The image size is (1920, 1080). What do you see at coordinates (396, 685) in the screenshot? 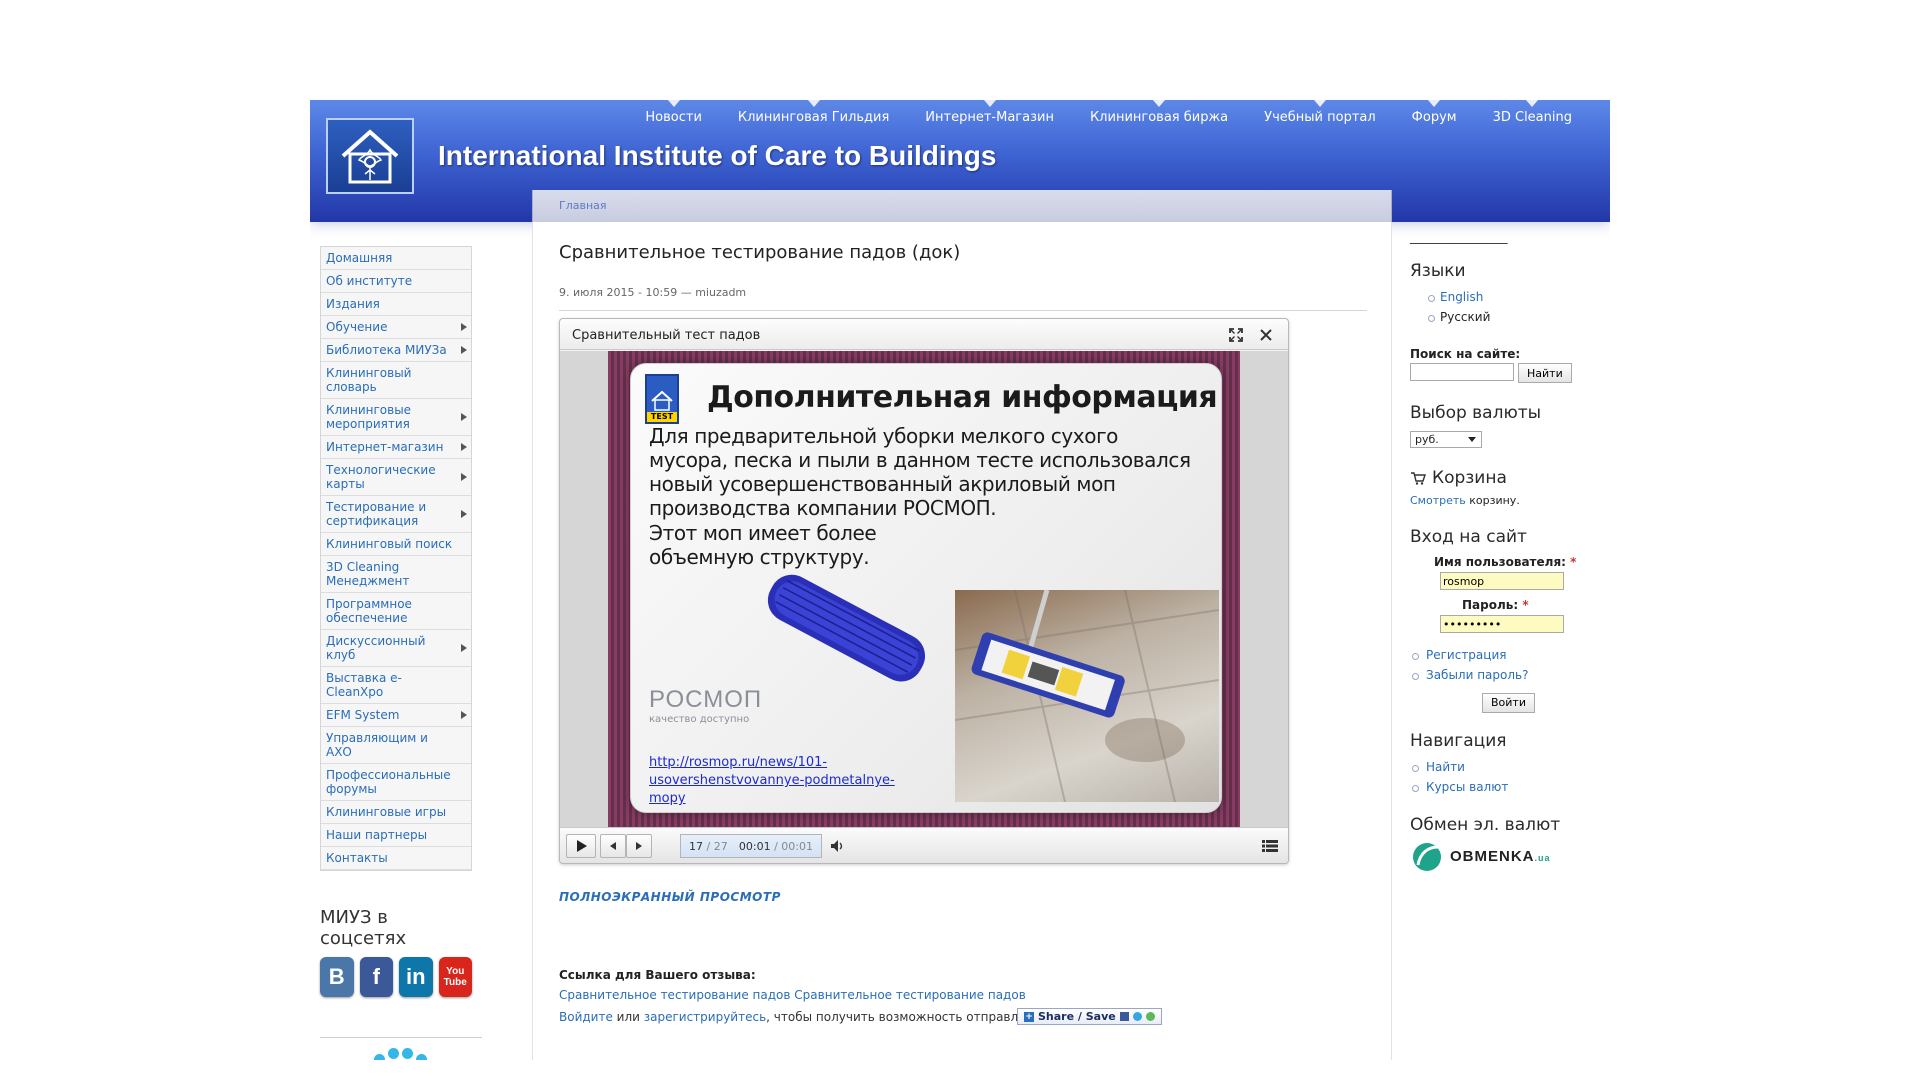
I see `sidebar-item: Выставка e-CleanXpo` at bounding box center [396, 685].